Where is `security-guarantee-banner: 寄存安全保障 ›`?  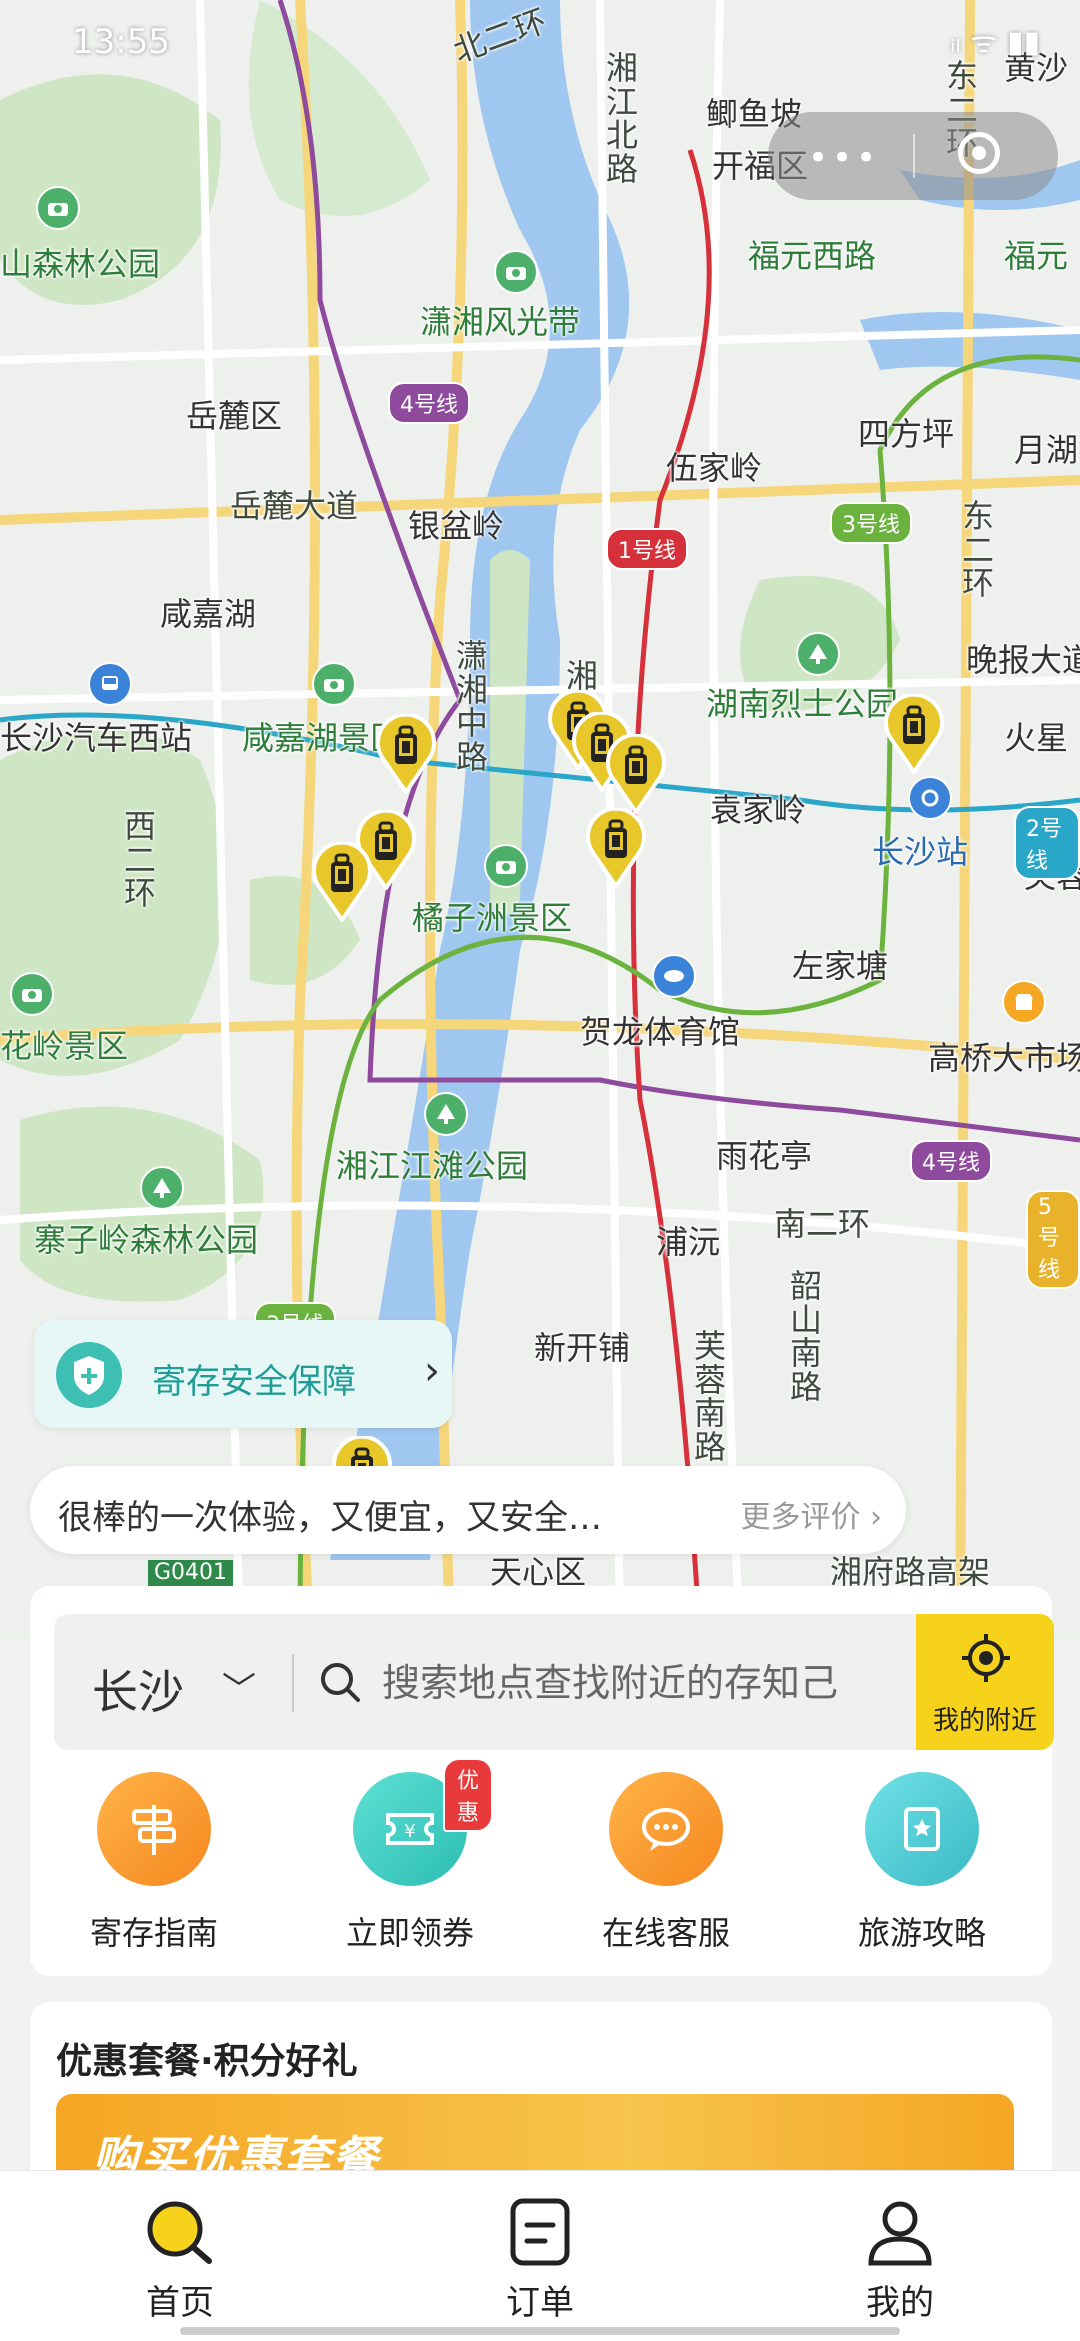 security-guarantee-banner: 寄存安全保障 › is located at coordinates (243, 1374).